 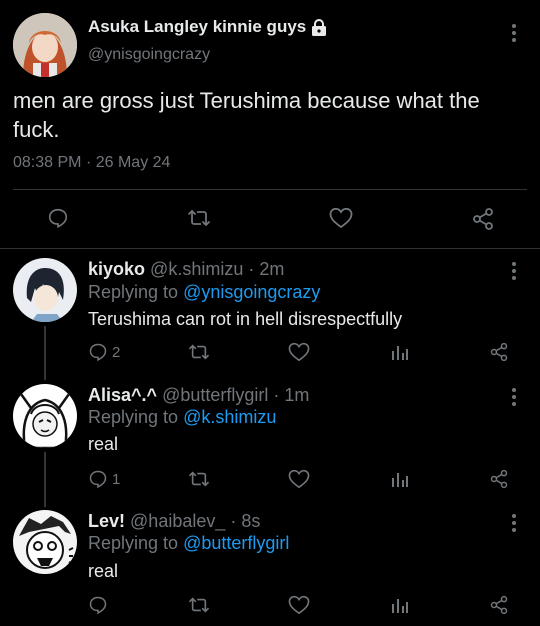 I want to click on main-date: 26 May 24, so click(x=133, y=162).